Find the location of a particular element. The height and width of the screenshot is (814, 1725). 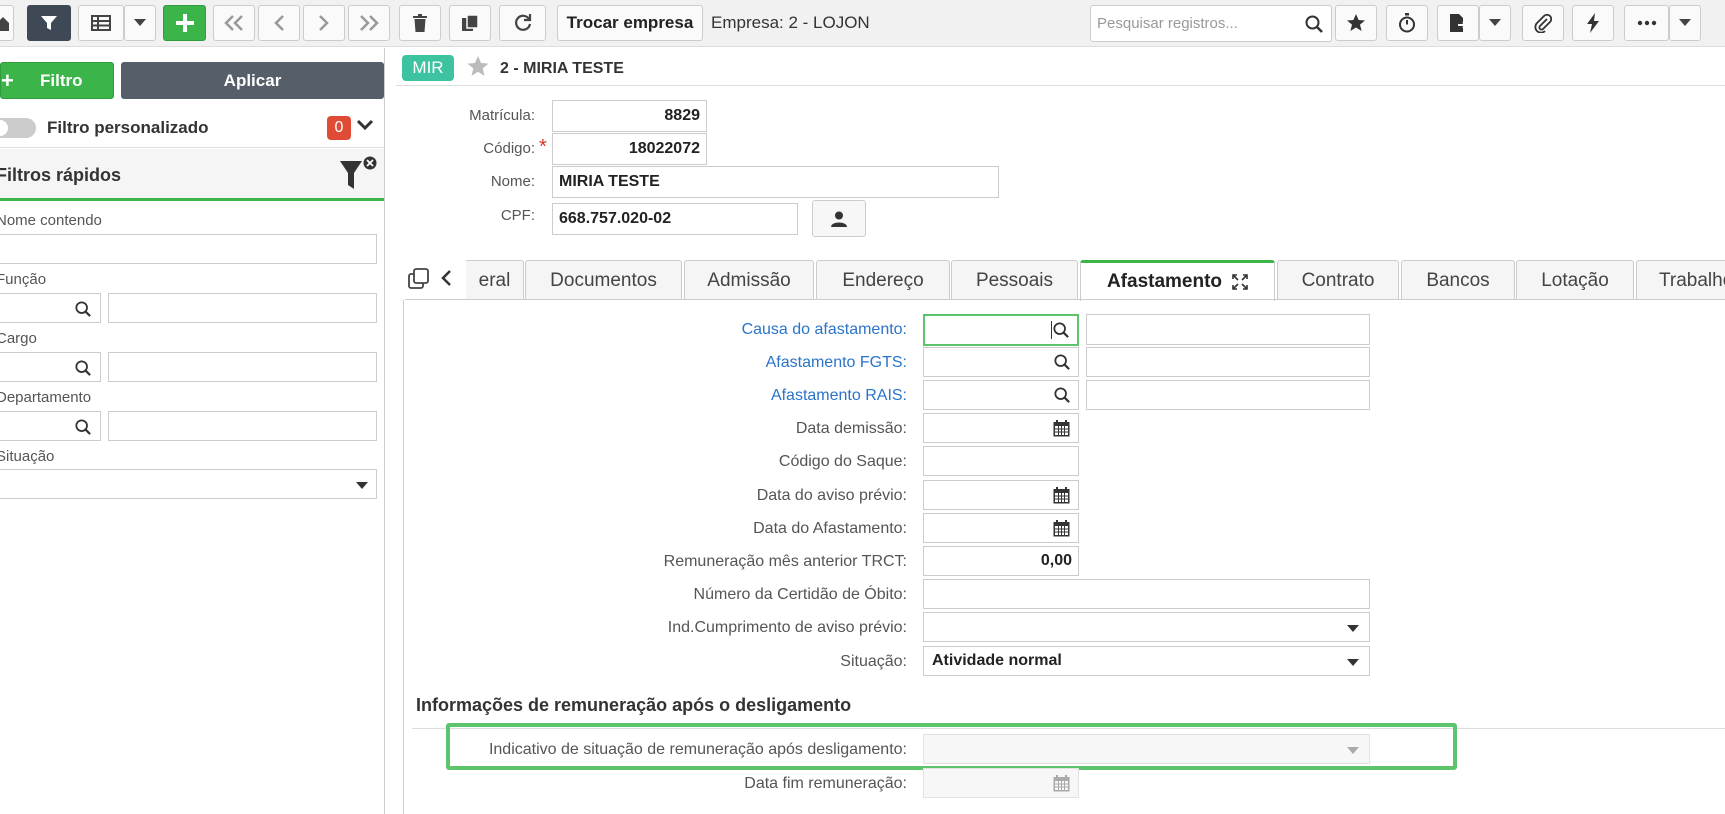

data-fim-remuneracao-label: Data fim remuneração: is located at coordinates (825, 783).